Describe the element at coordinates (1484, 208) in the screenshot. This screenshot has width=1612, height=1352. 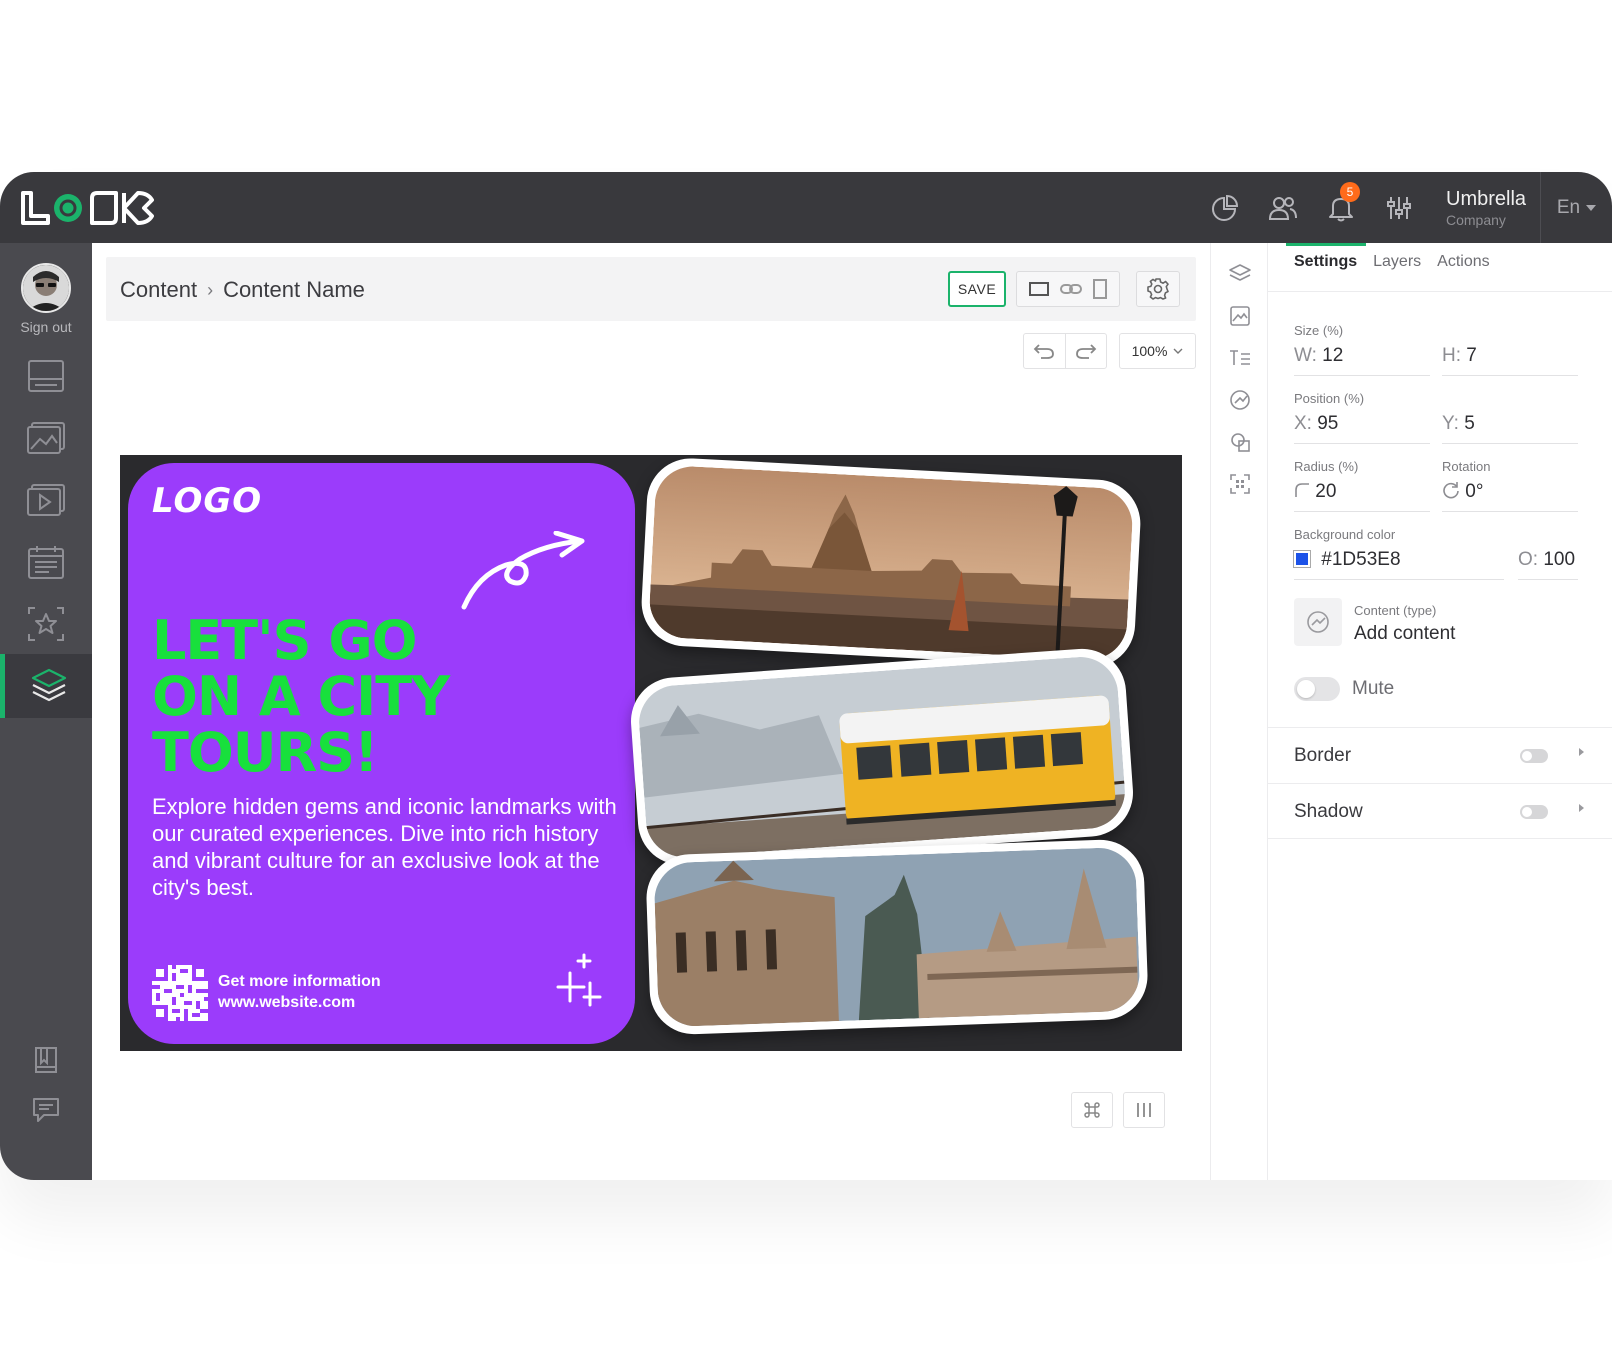
I see `company-switcher: Umbrella Company` at that location.